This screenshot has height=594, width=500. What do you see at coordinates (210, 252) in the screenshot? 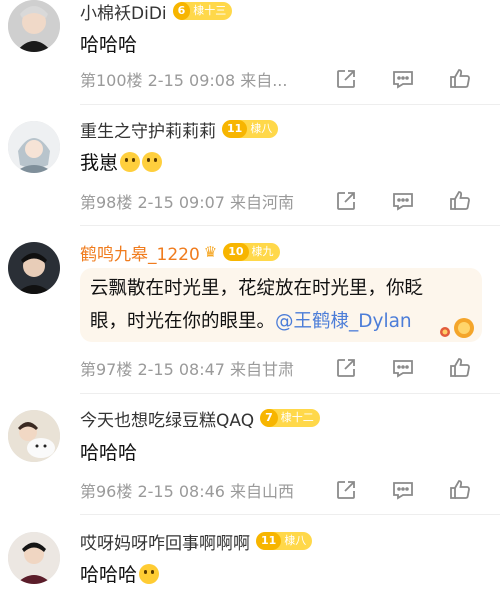
I see `crown-icon: ♛` at bounding box center [210, 252].